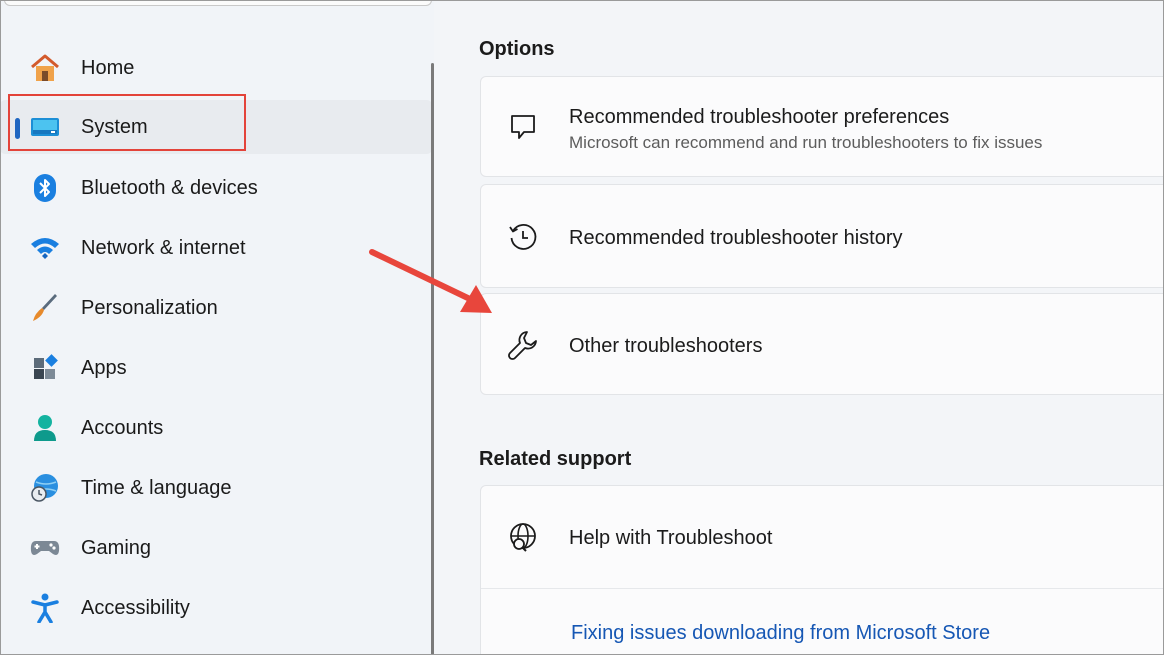 Image resolution: width=1164 pixels, height=655 pixels. Describe the element at coordinates (523, 345) in the screenshot. I see `wrench-icon` at that location.